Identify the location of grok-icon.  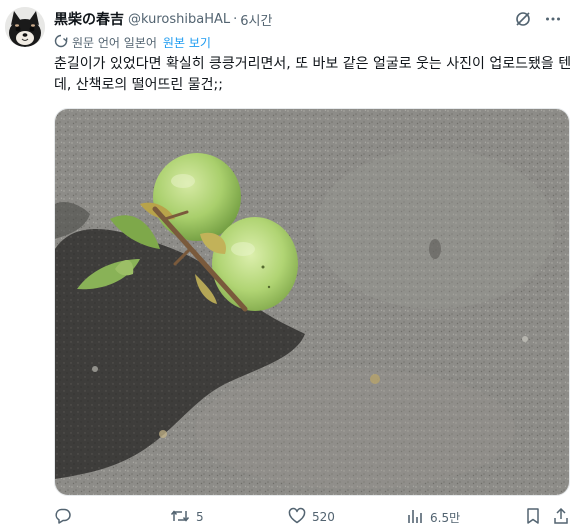
(523, 19).